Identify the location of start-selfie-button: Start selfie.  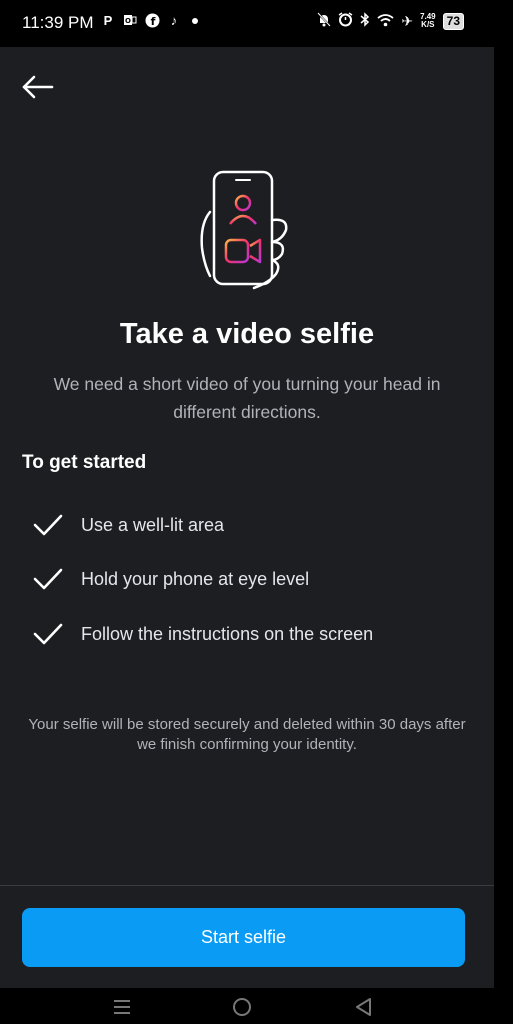
(243, 937).